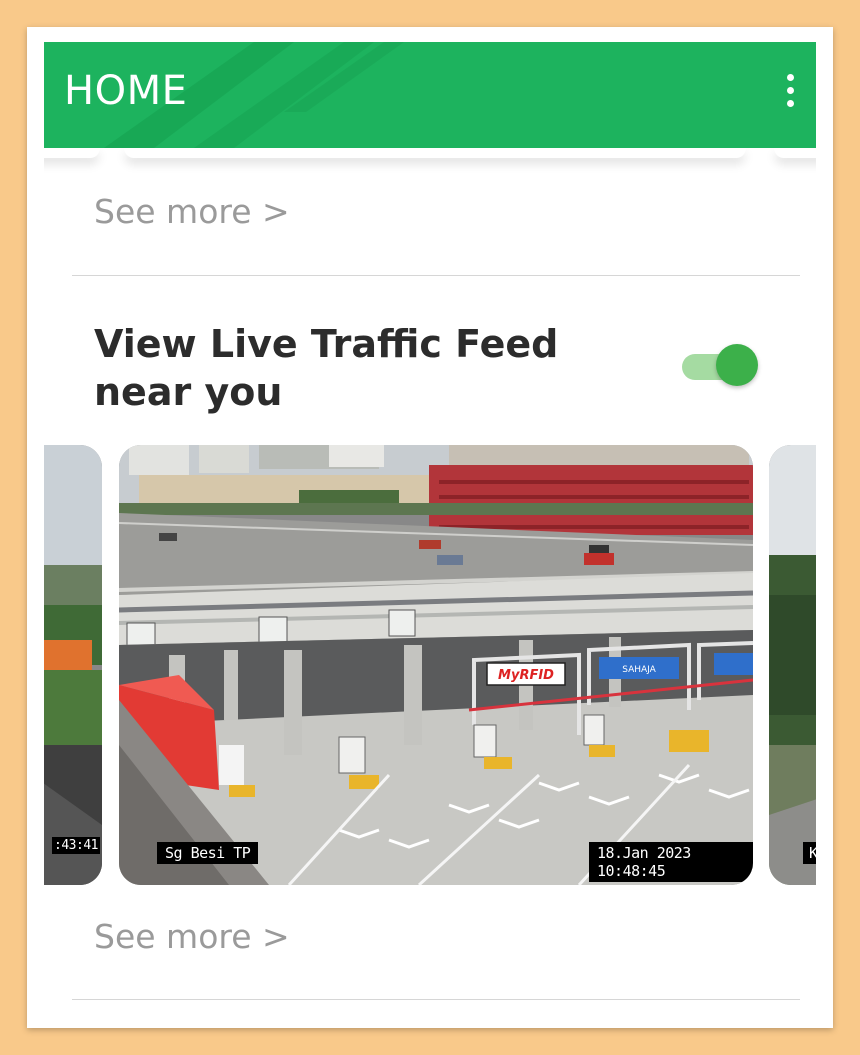 This screenshot has width=860, height=1055. I want to click on camera-image-left, so click(73, 665).